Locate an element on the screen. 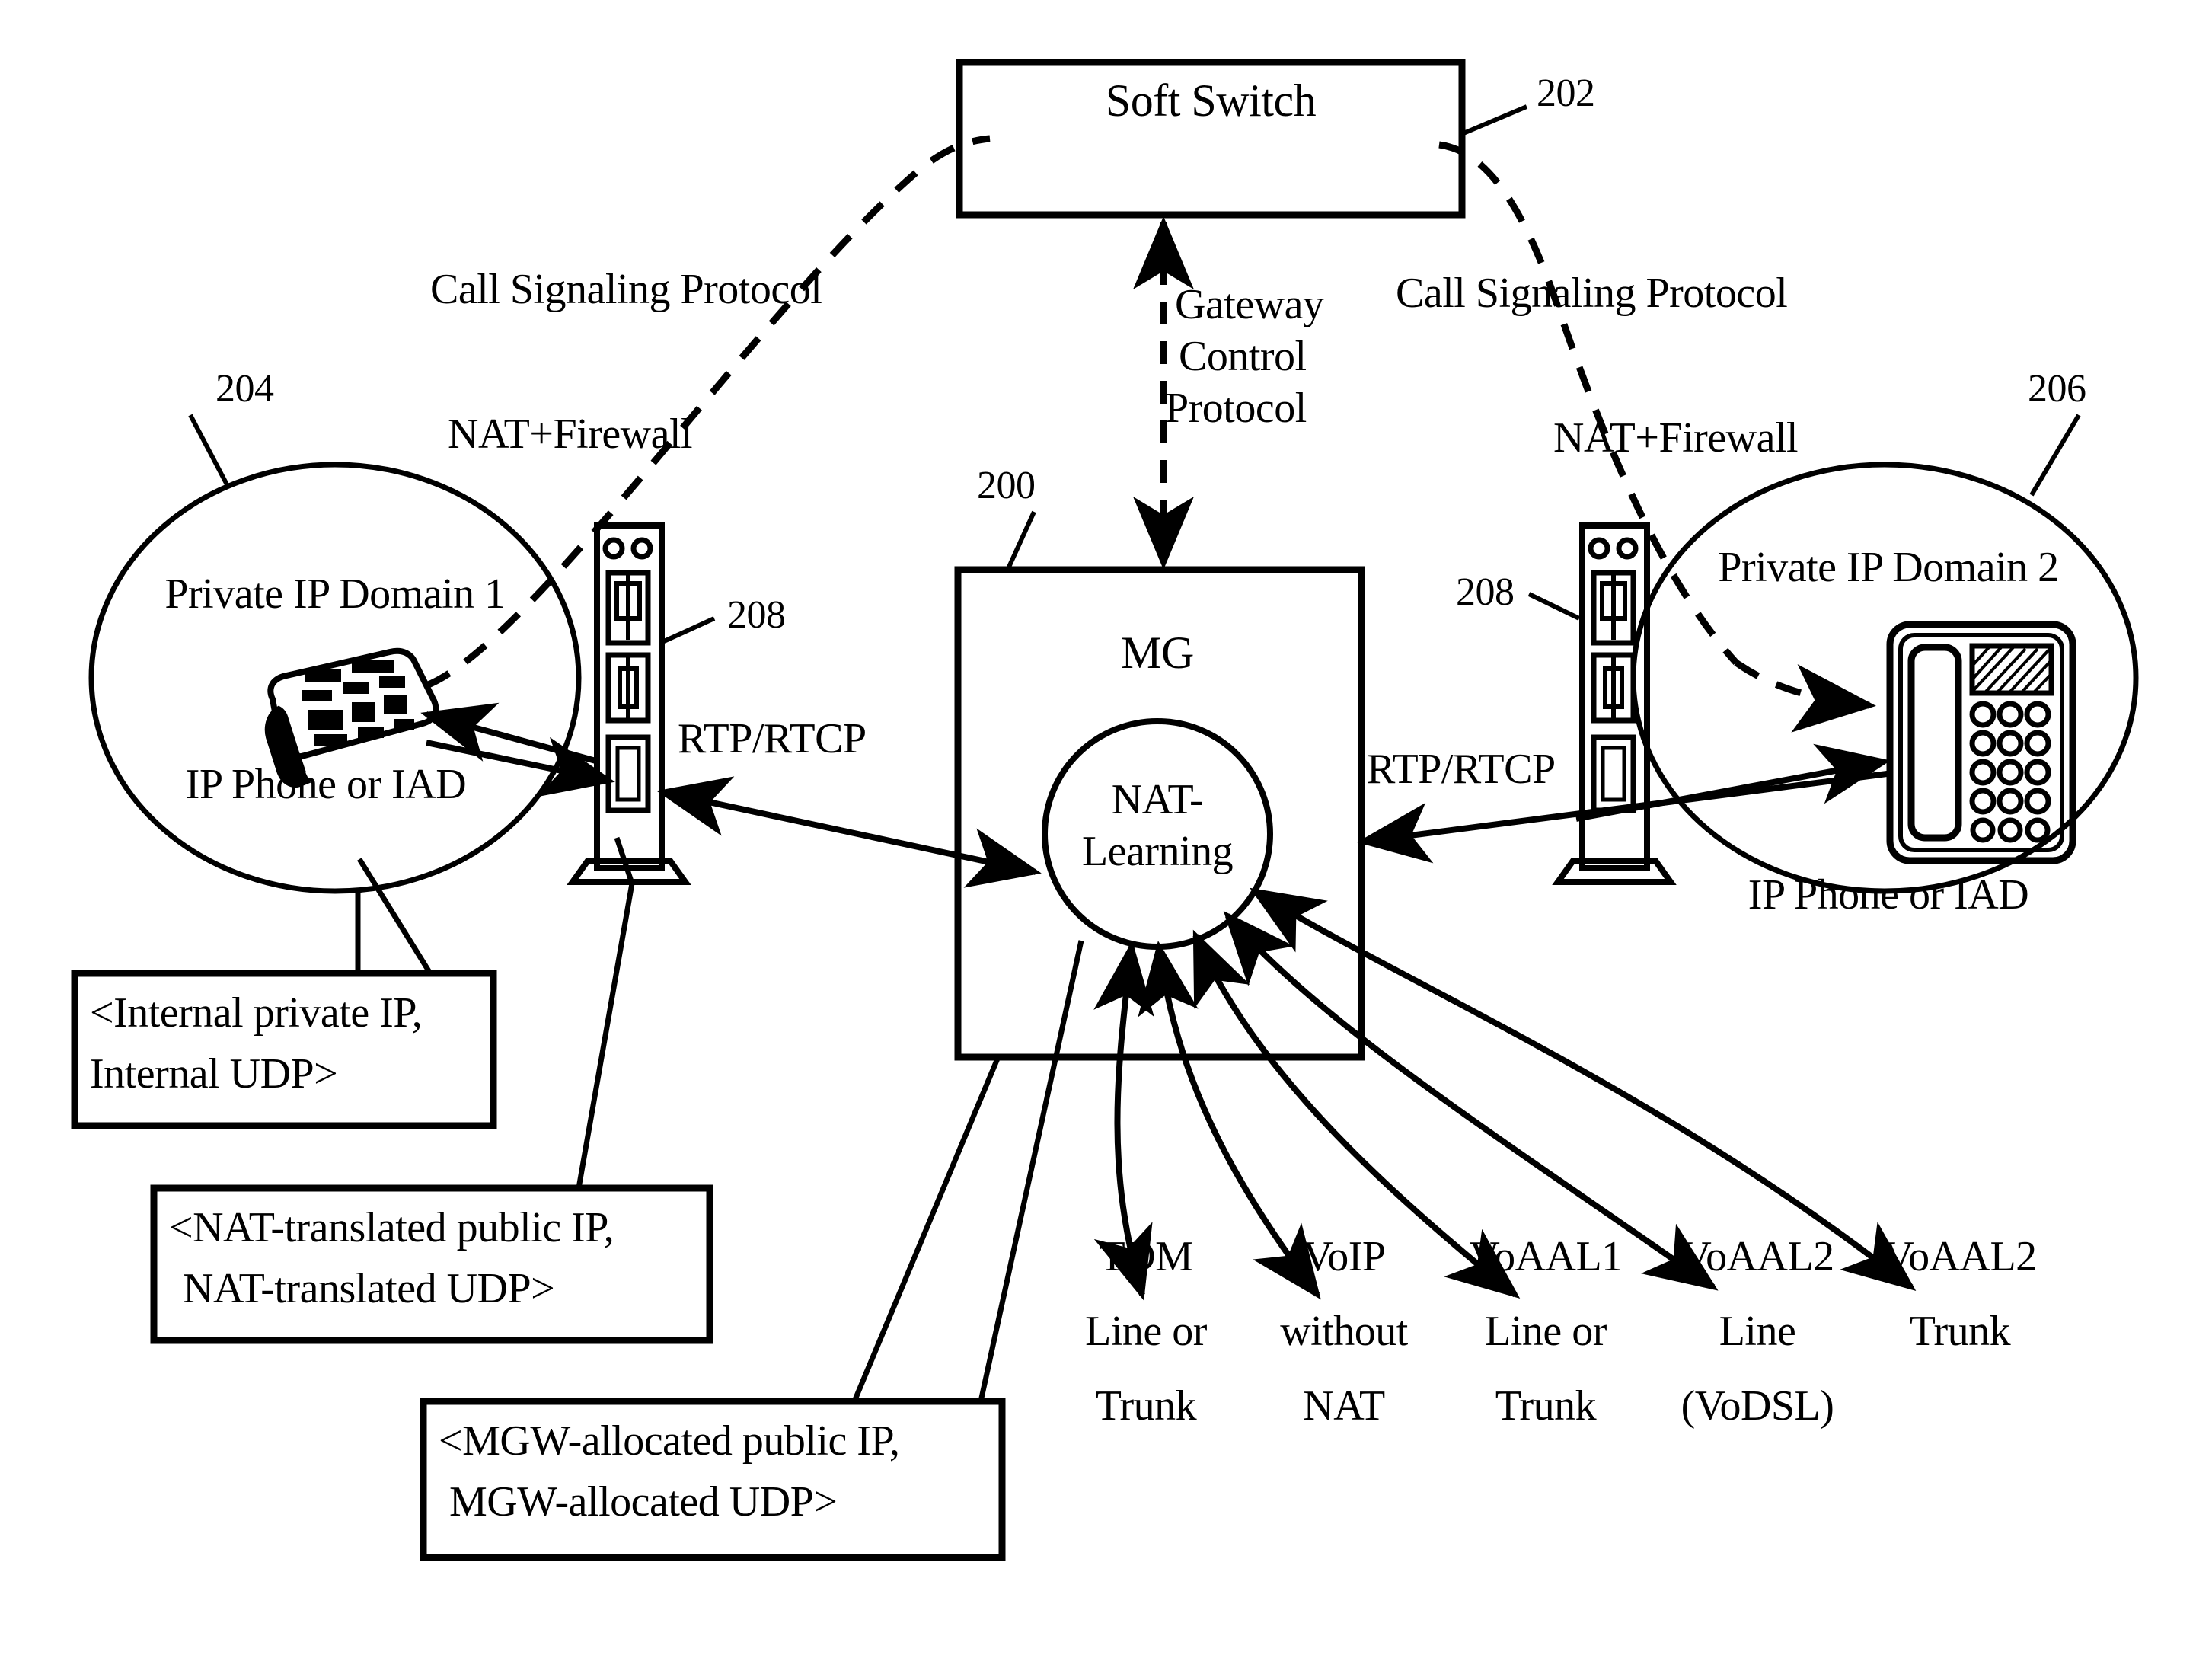 The image size is (2212, 1655). link-voaal2-trunk is located at coordinates (1583, 1089).